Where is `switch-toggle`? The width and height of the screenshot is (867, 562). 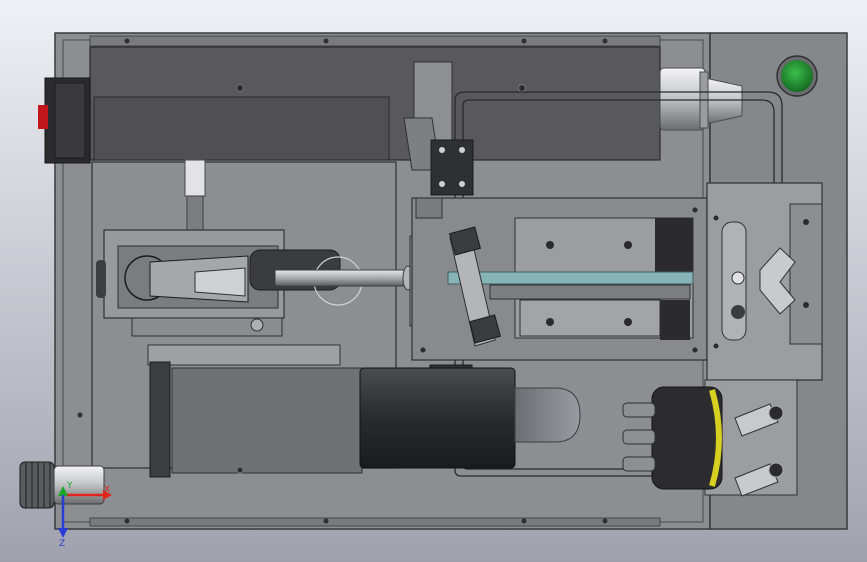
switch-toggle is located at coordinates (43, 117).